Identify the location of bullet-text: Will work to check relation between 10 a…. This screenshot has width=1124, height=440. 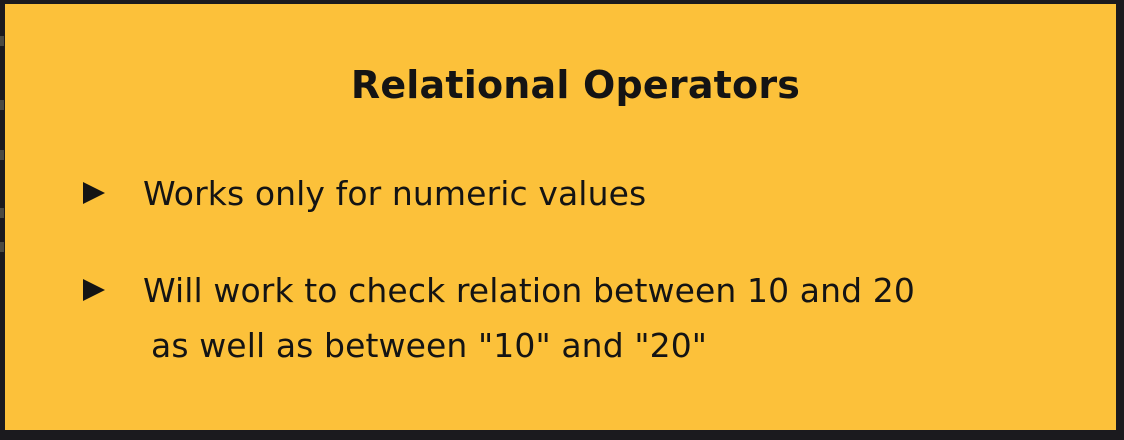
(529, 290).